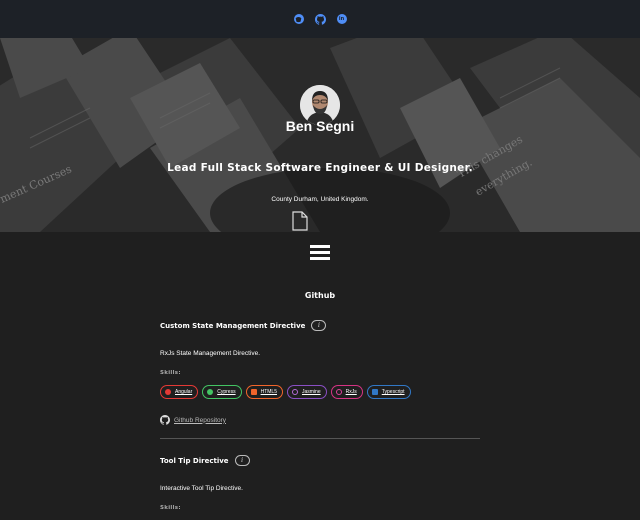  I want to click on jasmine-icon, so click(294, 392).